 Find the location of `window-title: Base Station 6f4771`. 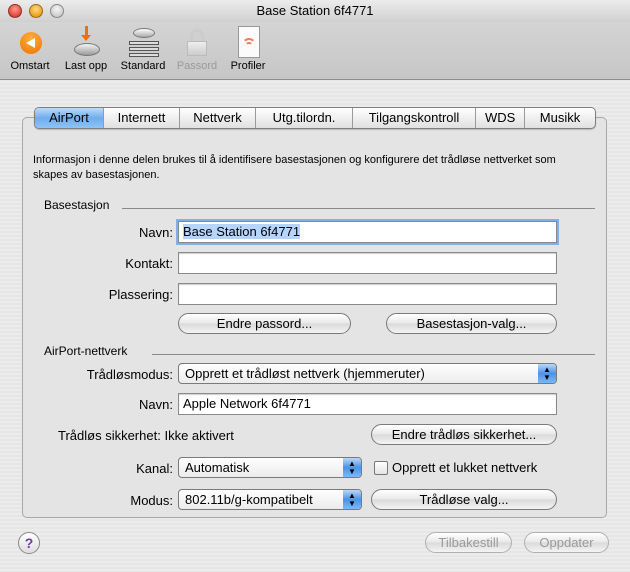

window-title: Base Station 6f4771 is located at coordinates (315, 10).